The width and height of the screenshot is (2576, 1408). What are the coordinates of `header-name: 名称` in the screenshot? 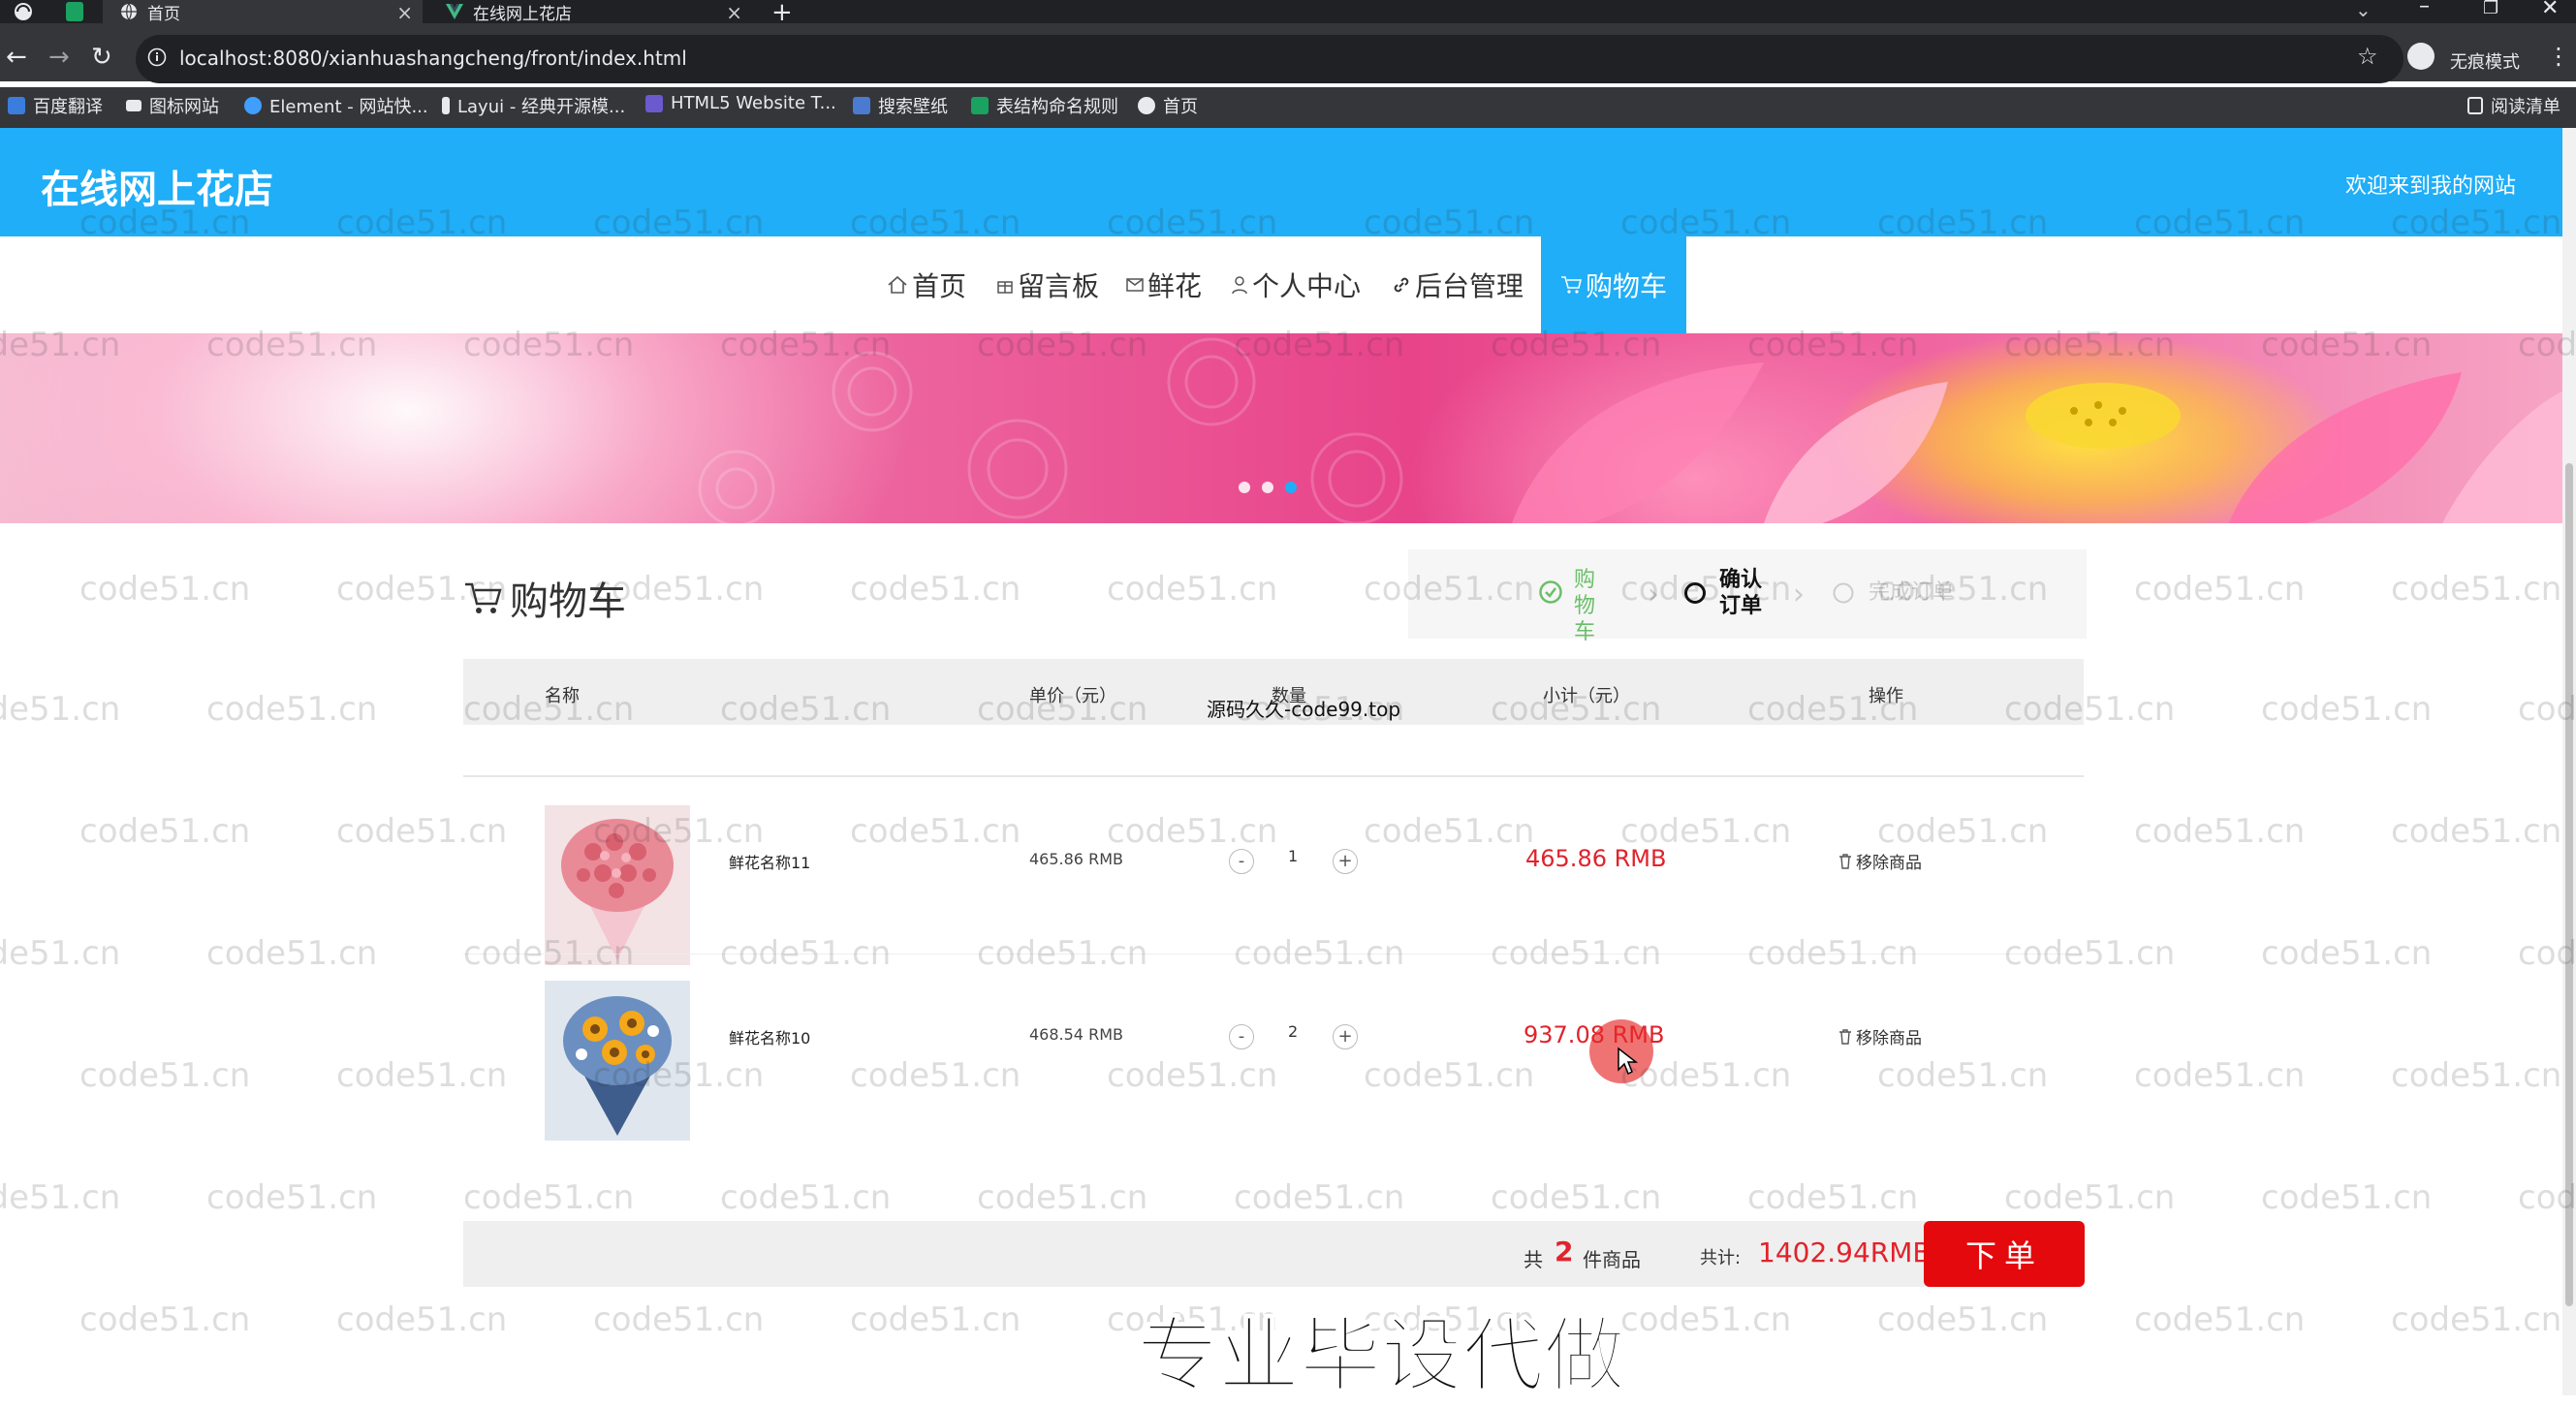 It's located at (562, 696).